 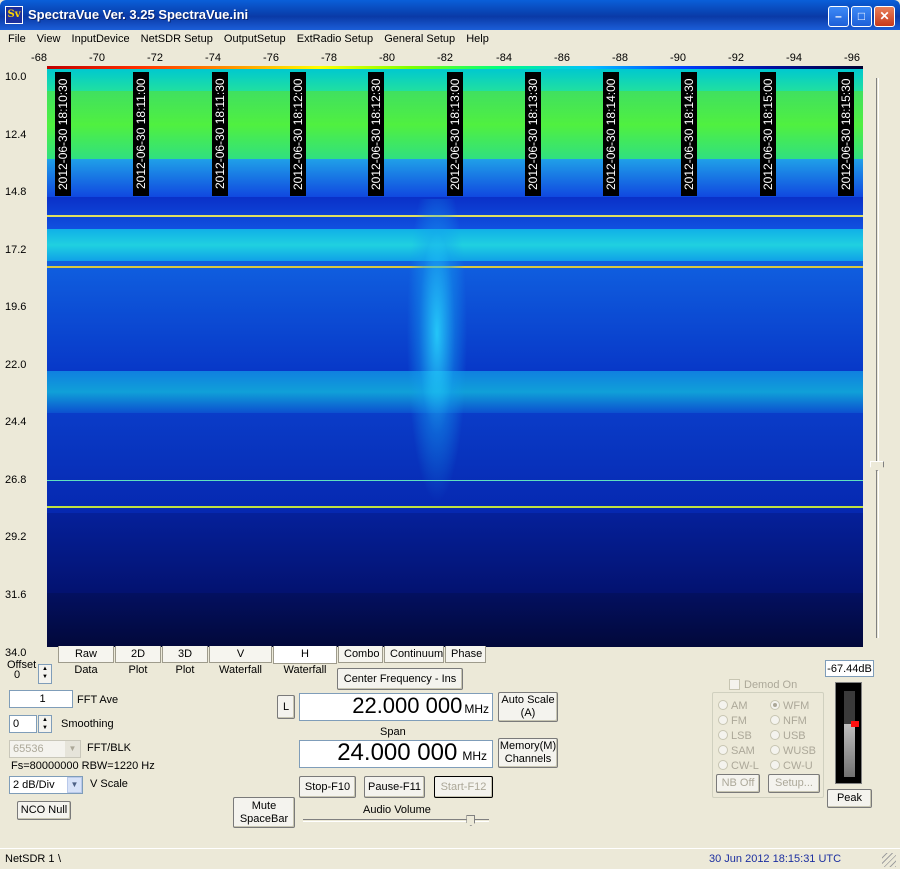 I want to click on smoothing-spinner: ▲ ▼, so click(x=45, y=724).